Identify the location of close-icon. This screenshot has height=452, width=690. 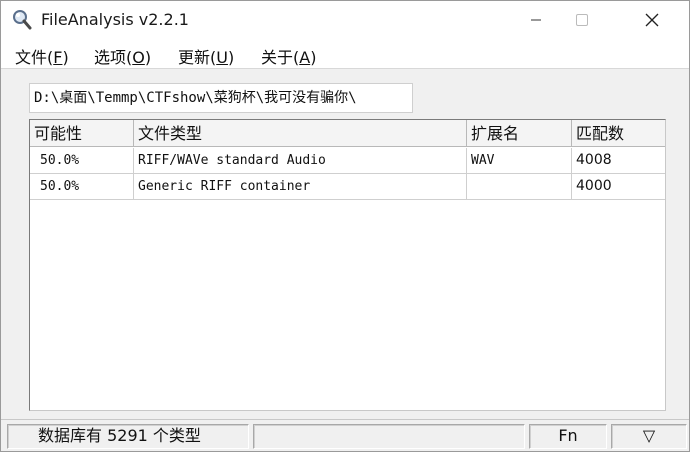
(652, 20).